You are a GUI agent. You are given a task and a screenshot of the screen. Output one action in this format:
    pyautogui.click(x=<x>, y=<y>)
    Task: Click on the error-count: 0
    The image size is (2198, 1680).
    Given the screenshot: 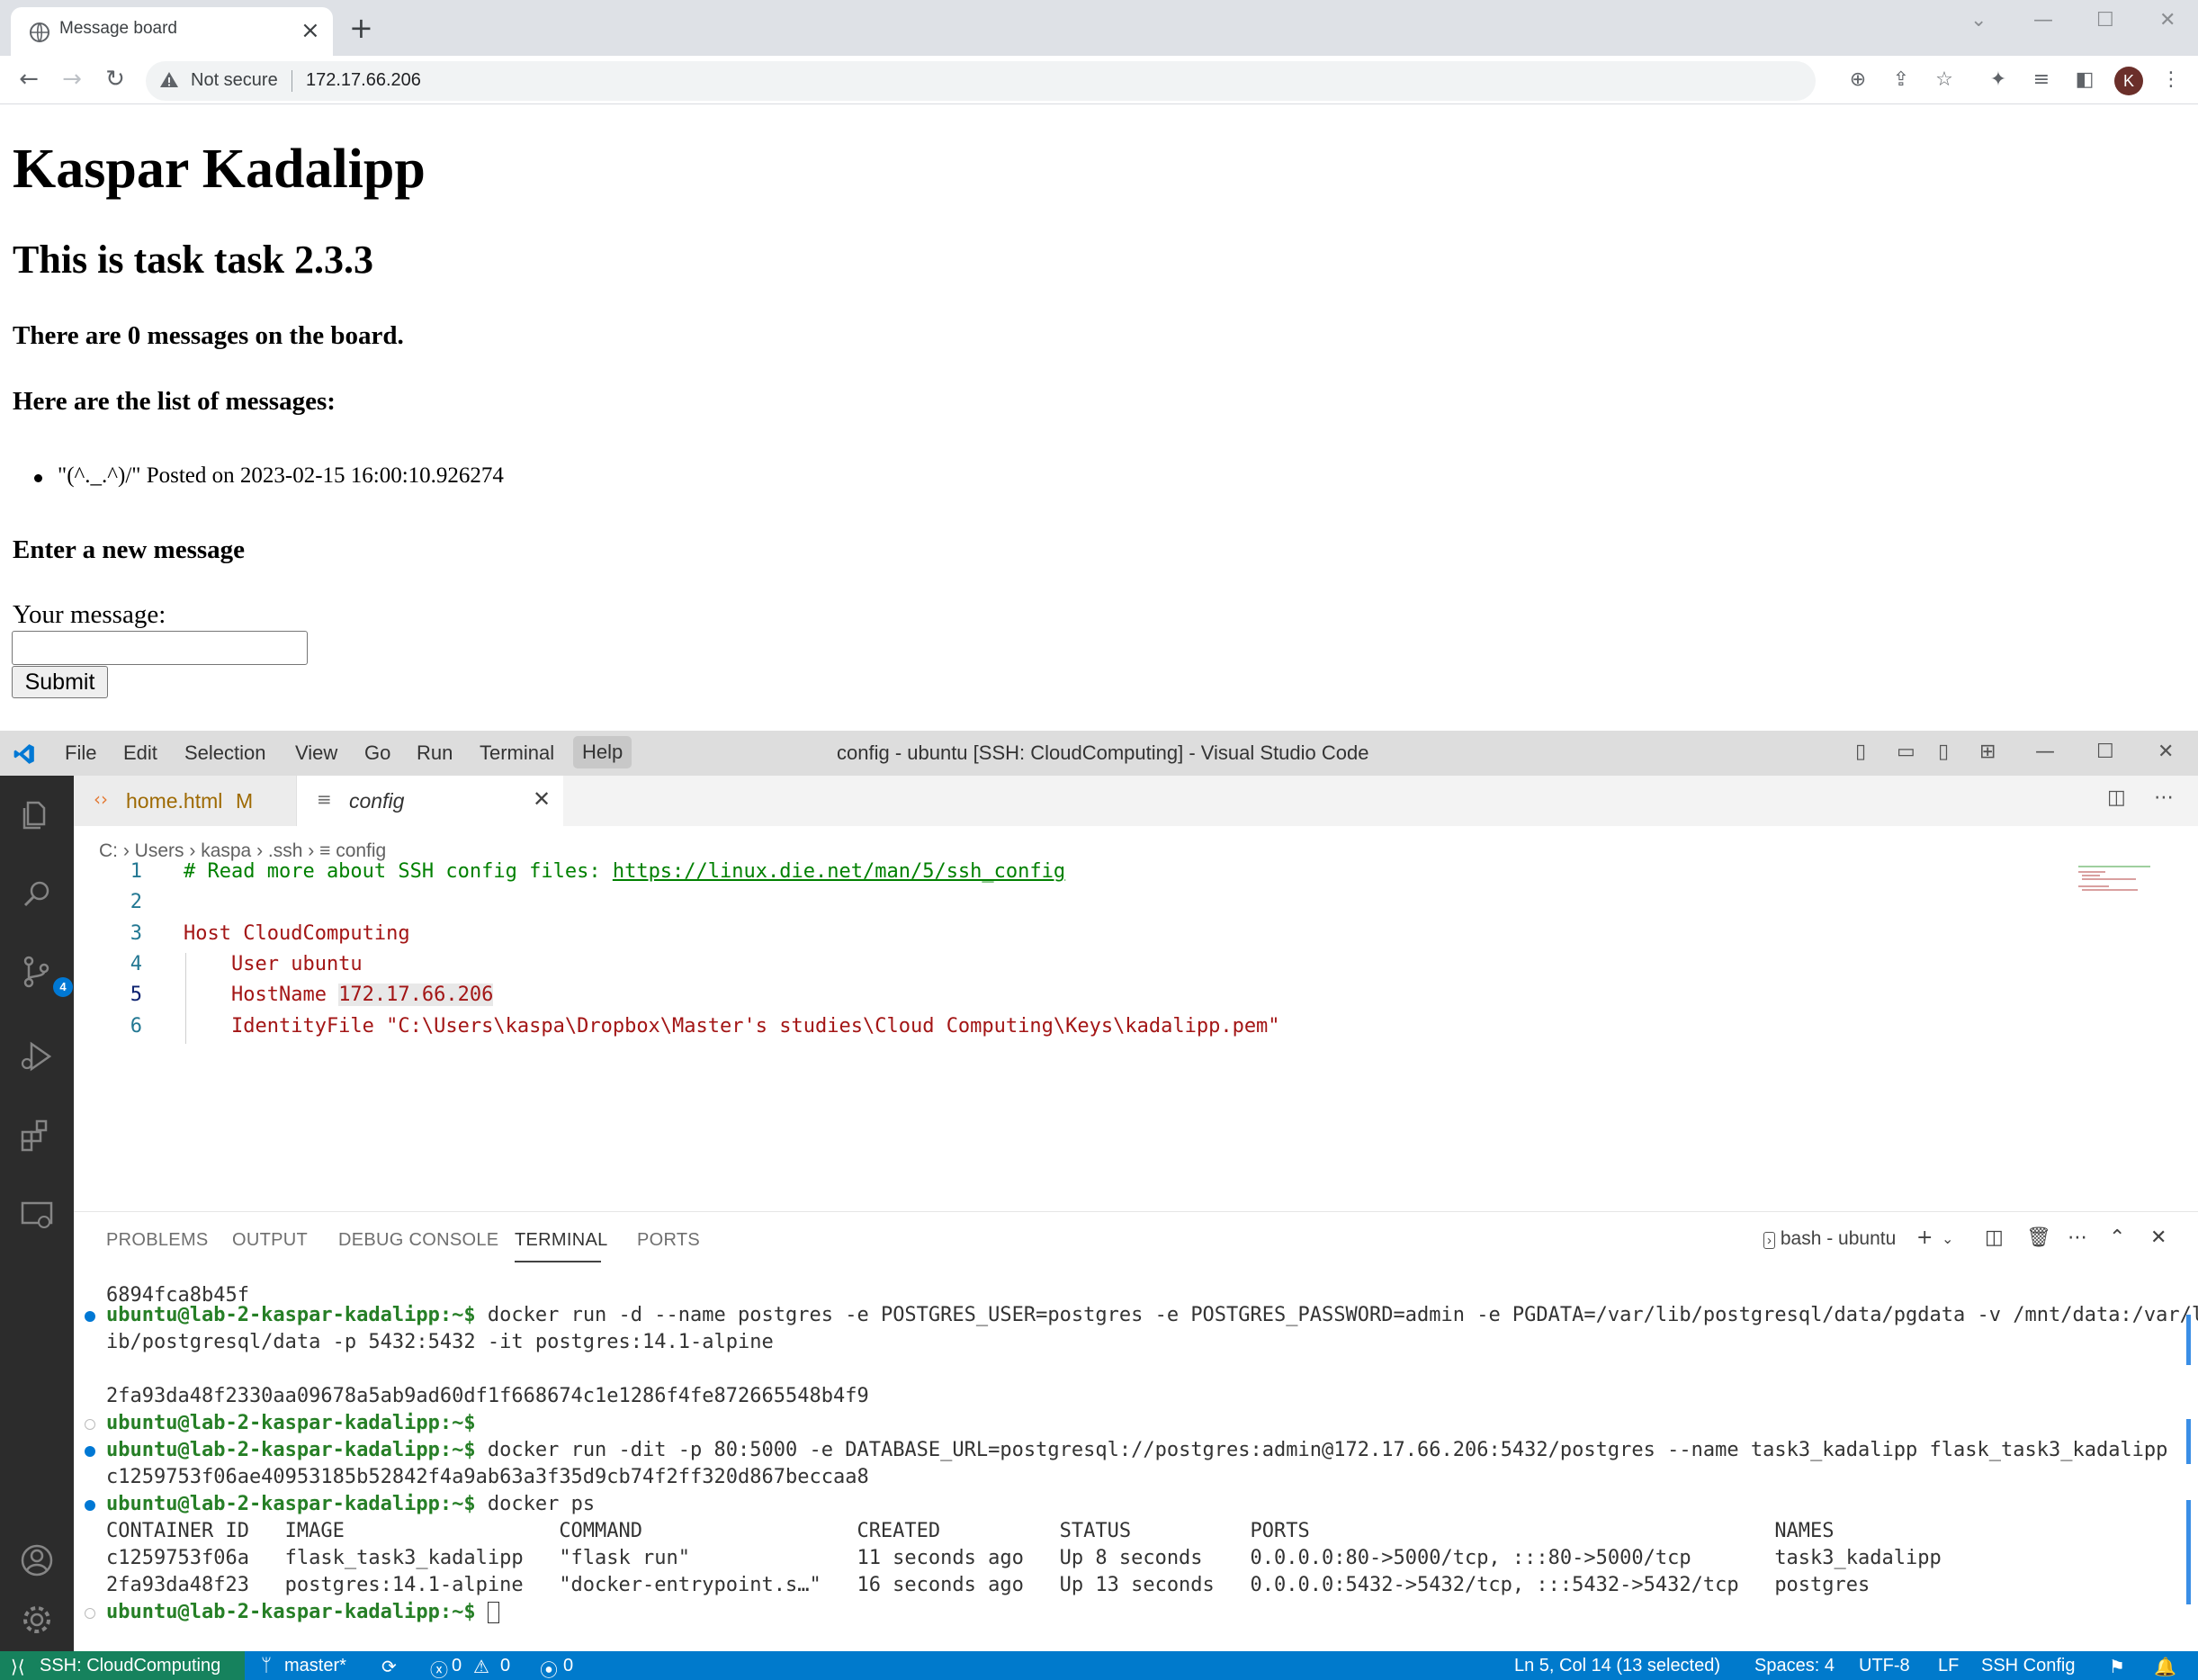 What is the action you would take?
    pyautogui.click(x=457, y=1666)
    